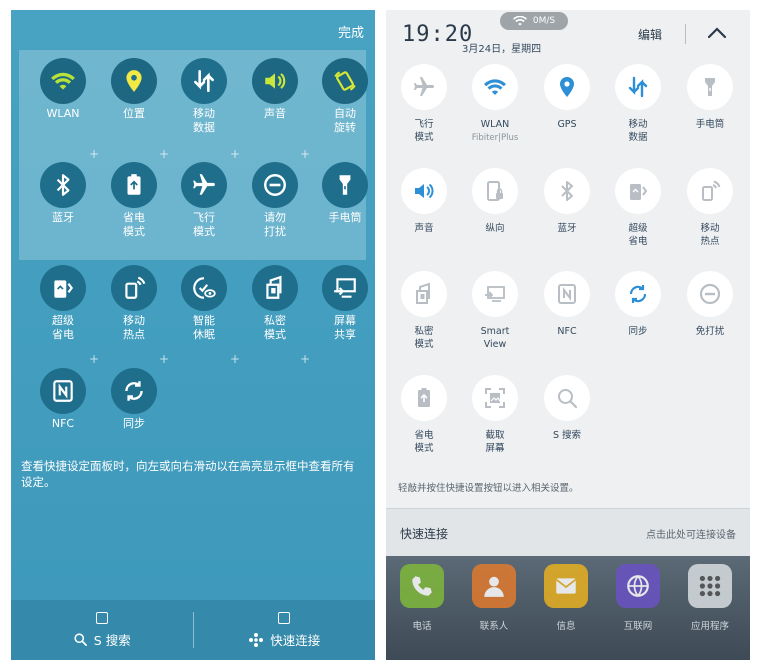 Image resolution: width=760 pixels, height=670 pixels. I want to click on smart-view-icon, so click(495, 294).